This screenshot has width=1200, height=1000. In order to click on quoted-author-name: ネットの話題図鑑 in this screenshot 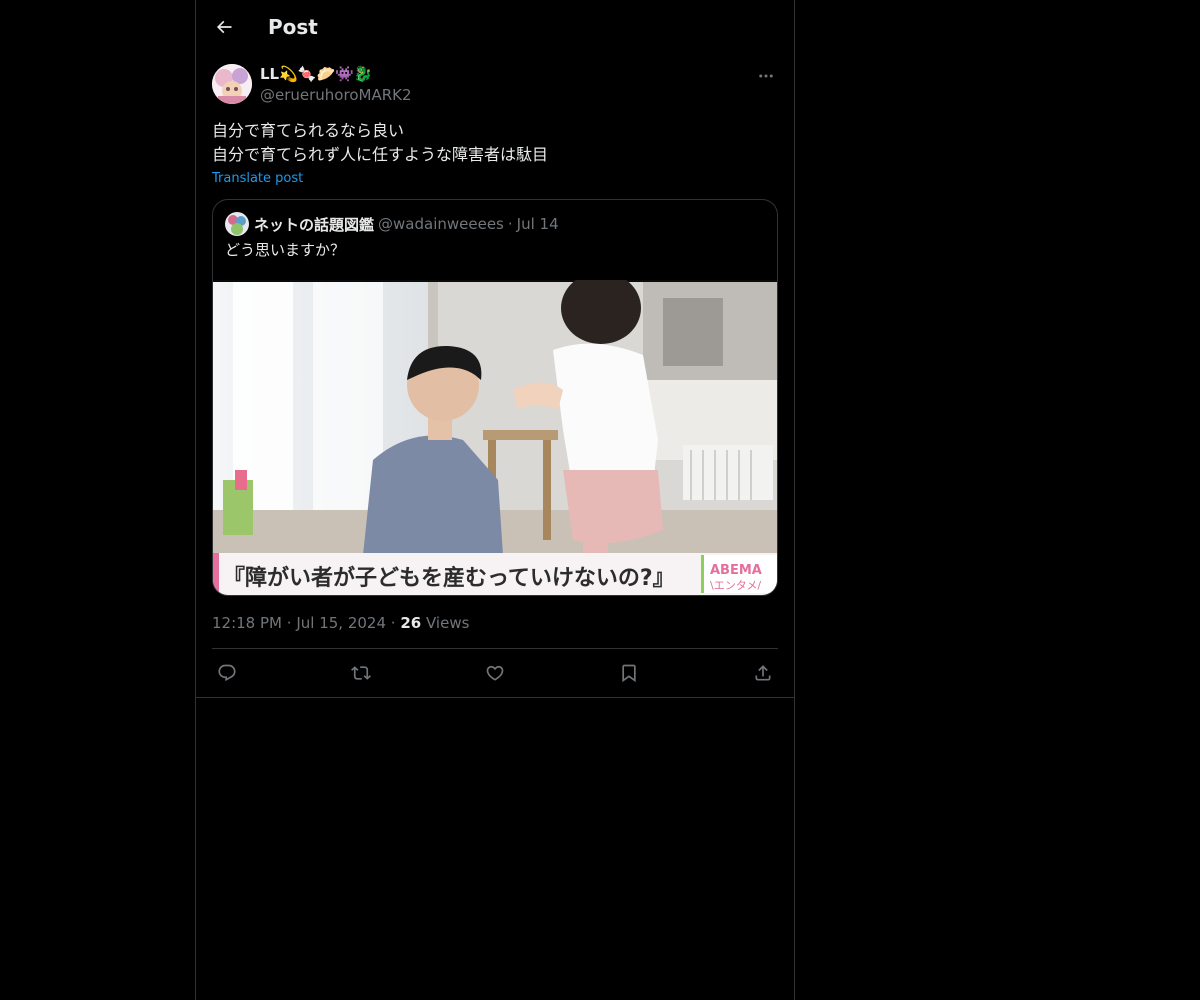, I will do `click(314, 224)`.